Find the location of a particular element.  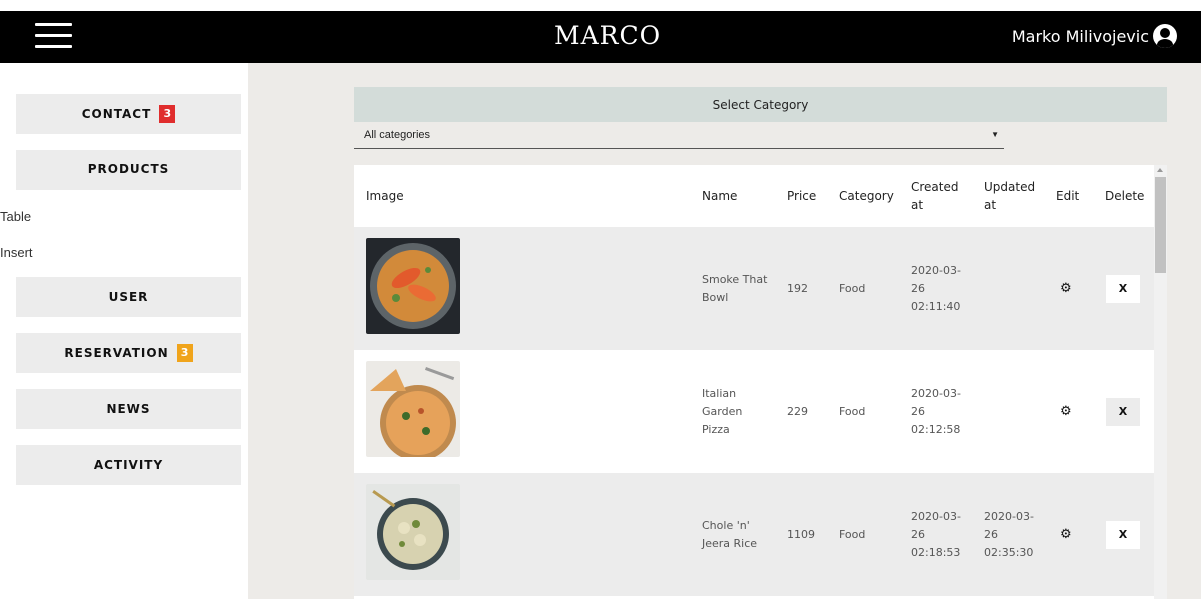

product-price: 229 is located at coordinates (797, 411).